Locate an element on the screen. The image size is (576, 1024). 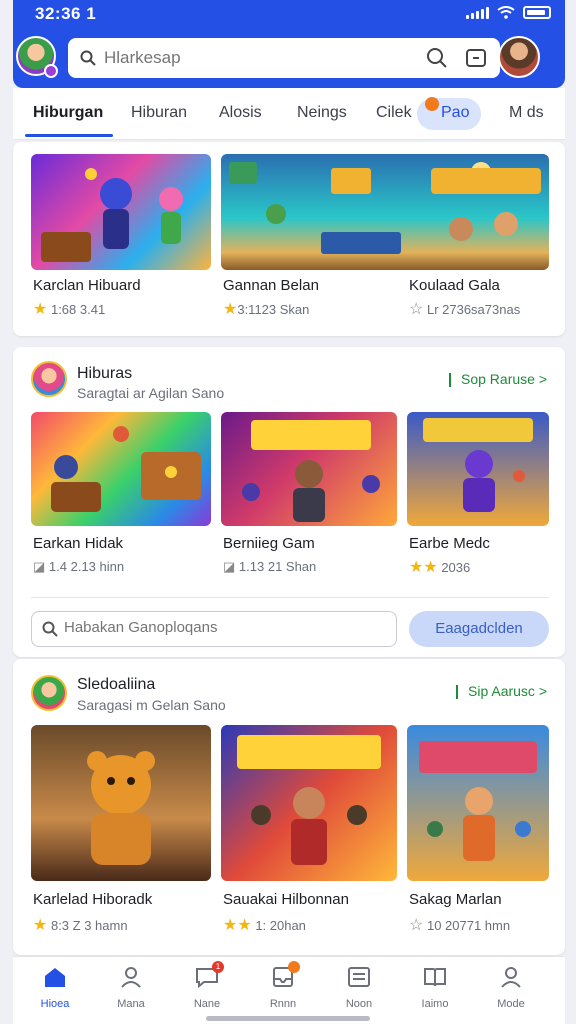
game-title: Sauakai Hilbonnan is located at coordinates (286, 899).